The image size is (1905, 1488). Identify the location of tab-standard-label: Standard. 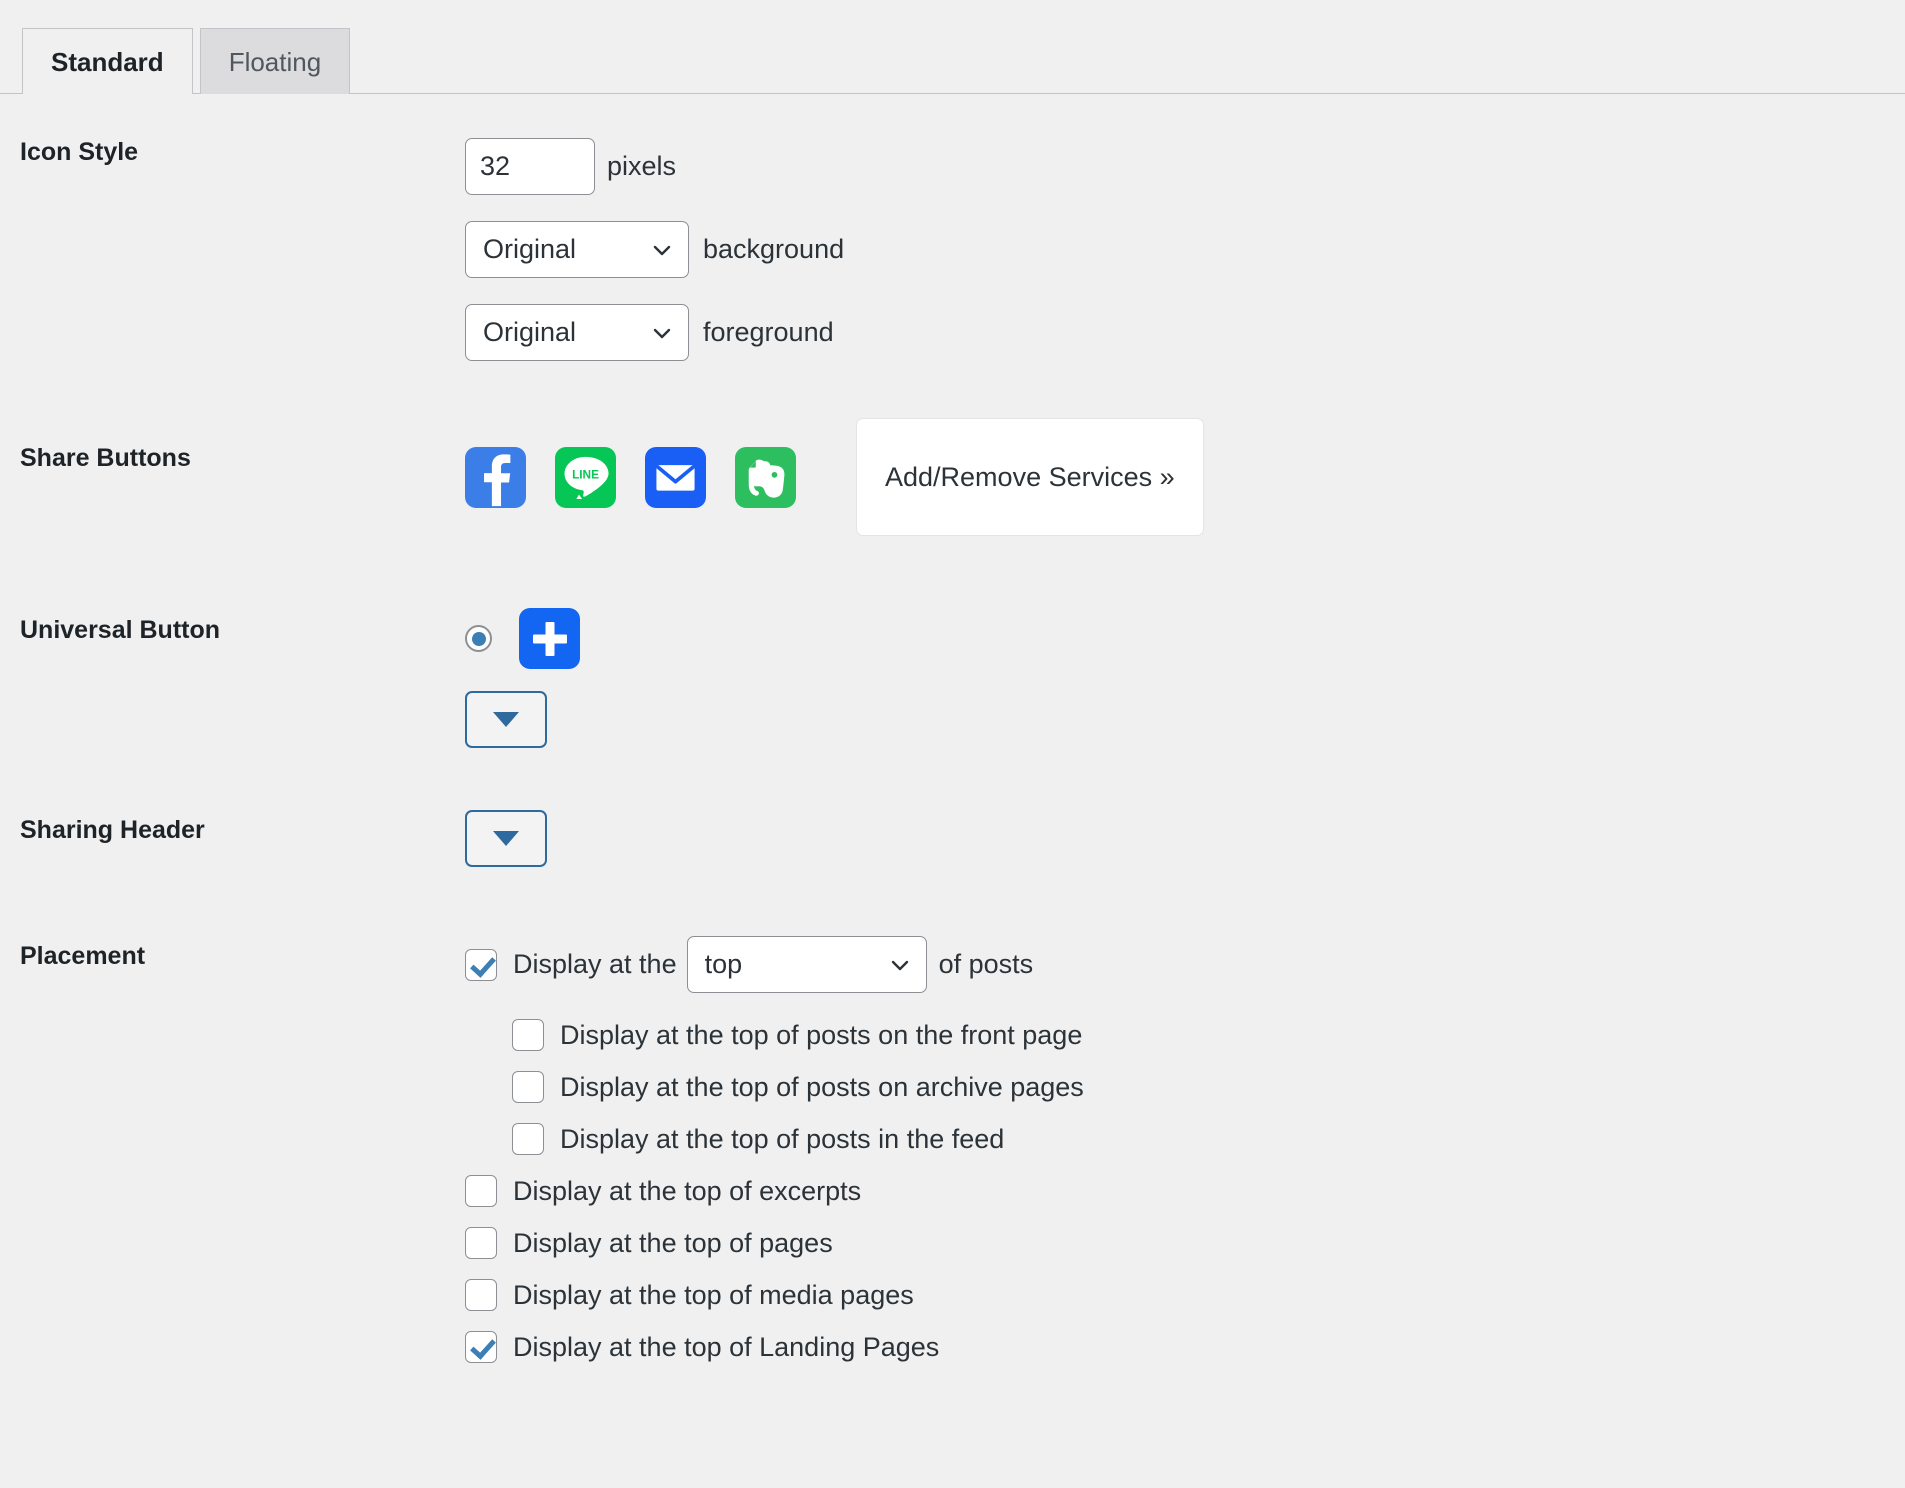
(107, 61).